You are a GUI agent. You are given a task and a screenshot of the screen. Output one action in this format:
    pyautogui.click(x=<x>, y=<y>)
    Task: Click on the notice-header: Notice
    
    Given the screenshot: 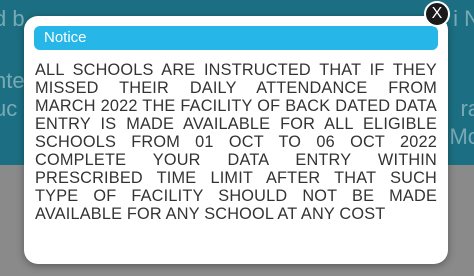 What is the action you would take?
    pyautogui.click(x=236, y=38)
    